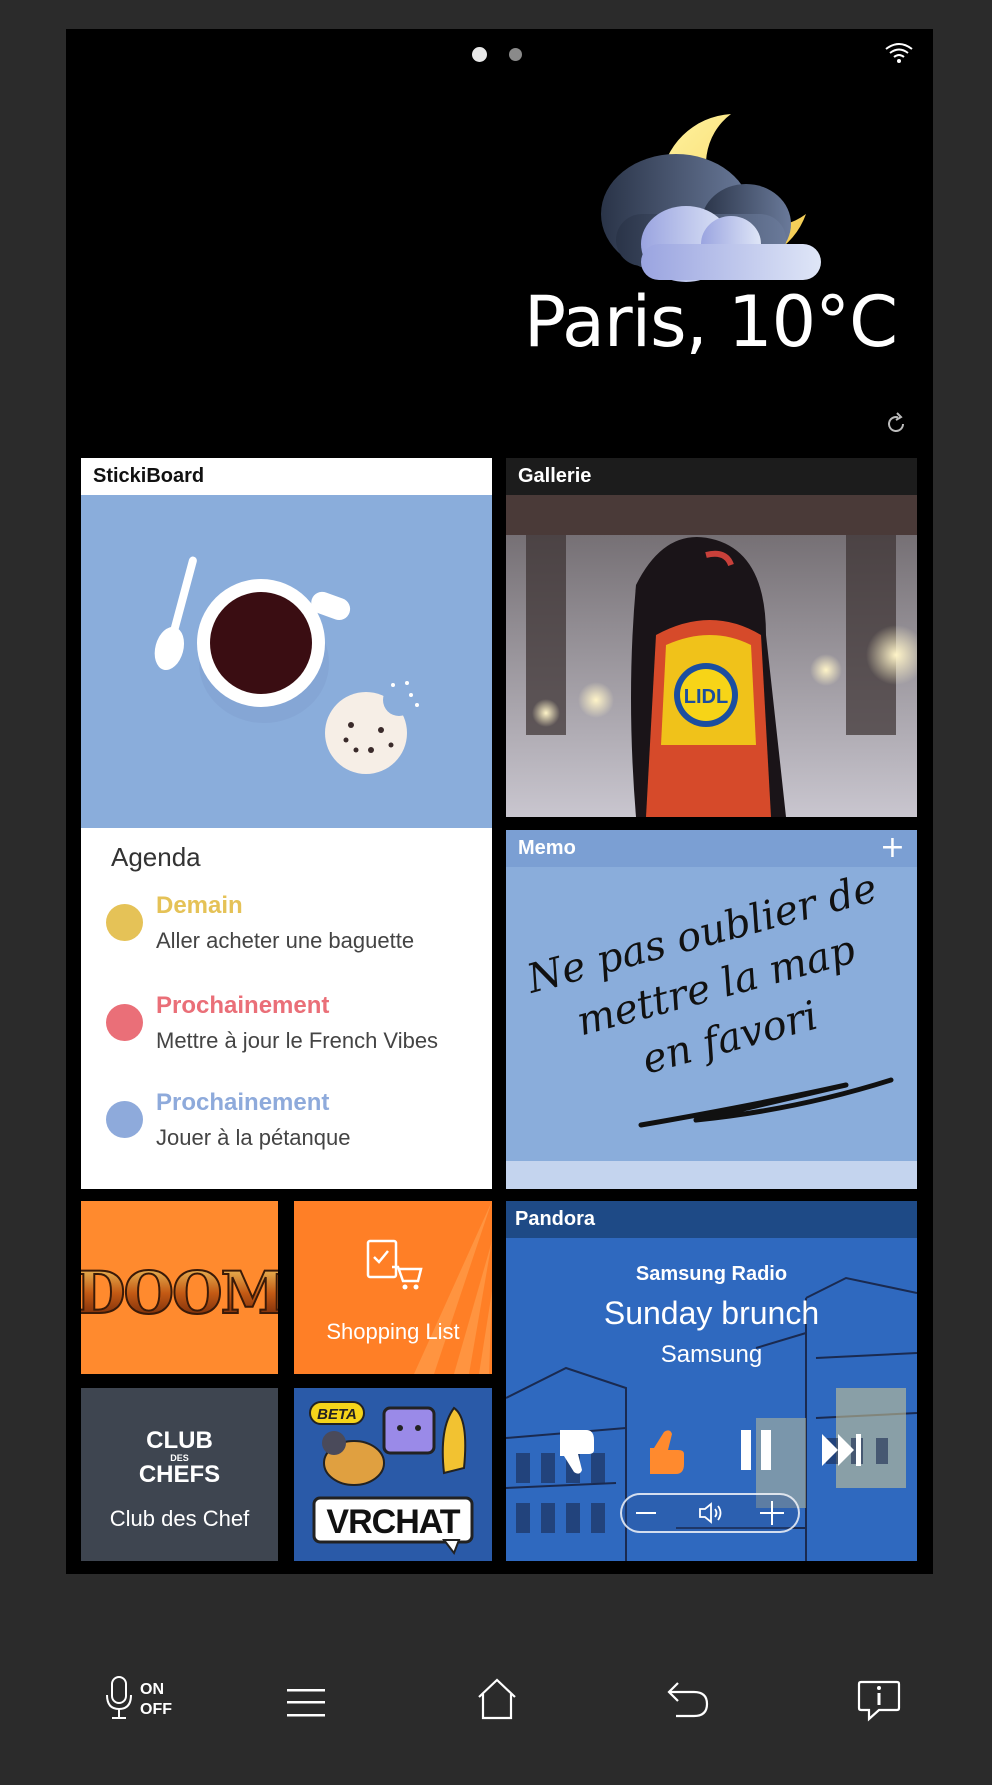  Describe the element at coordinates (578, 1452) in the screenshot. I see `thumbs-down-icon` at that location.